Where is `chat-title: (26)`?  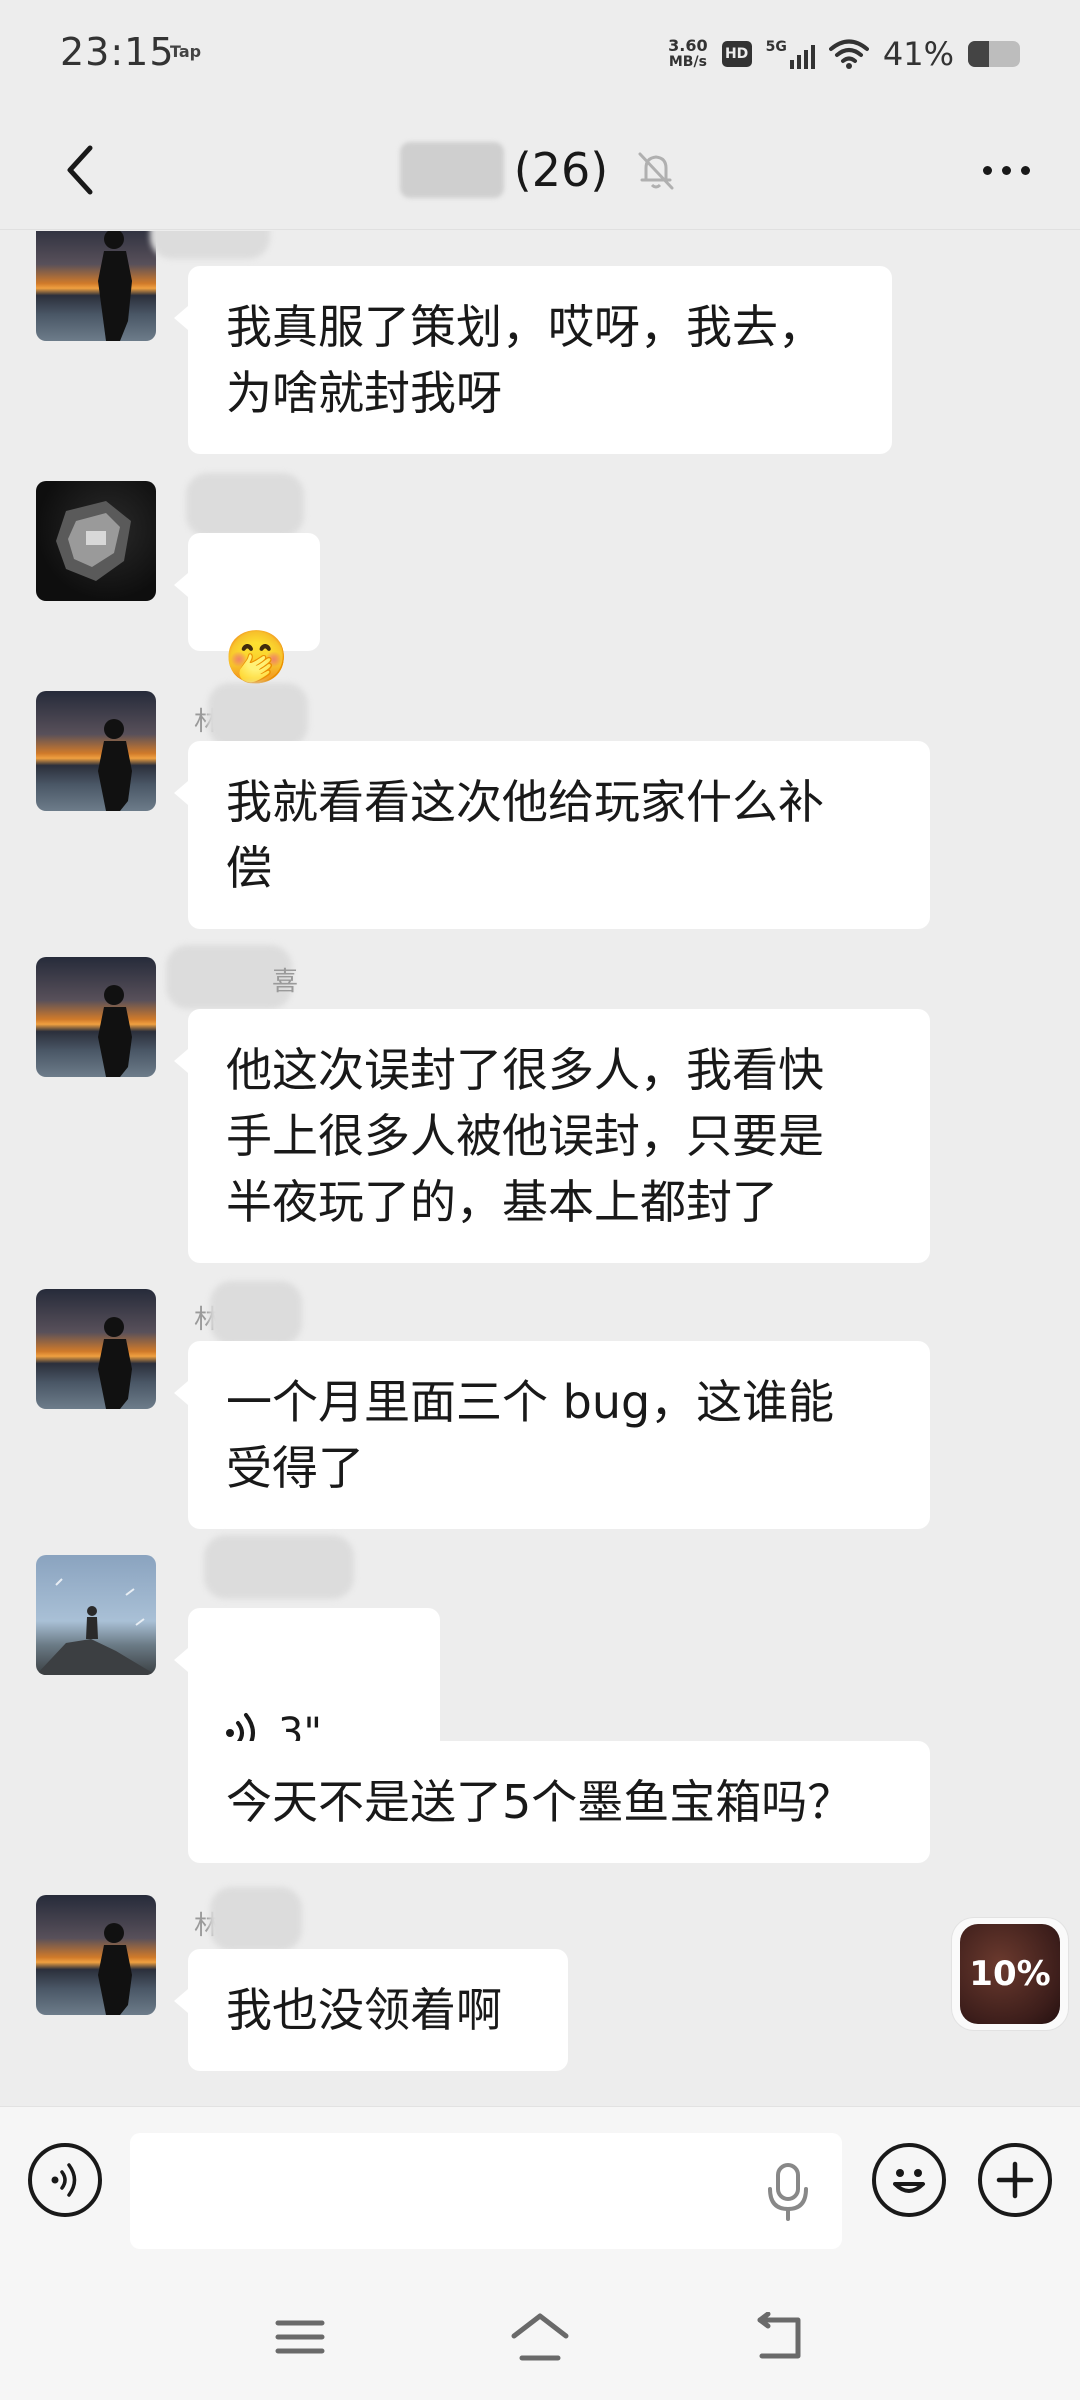
chat-title: (26) is located at coordinates (540, 170).